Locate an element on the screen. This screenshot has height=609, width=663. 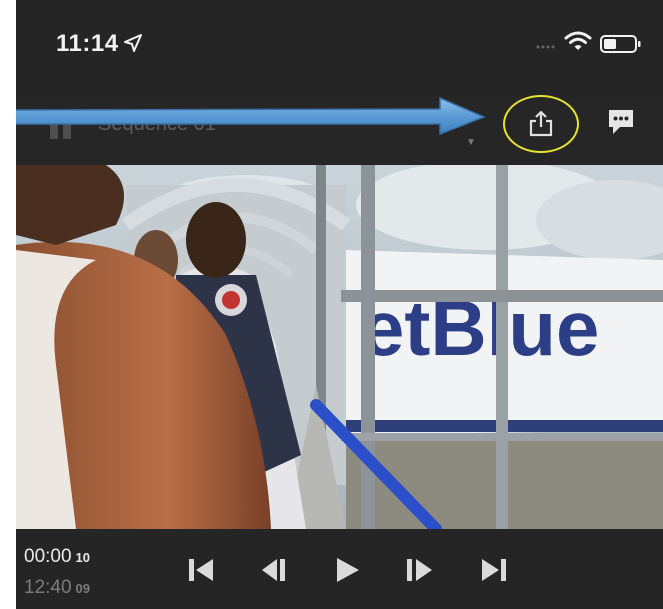
step-back-icon is located at coordinates (275, 570).